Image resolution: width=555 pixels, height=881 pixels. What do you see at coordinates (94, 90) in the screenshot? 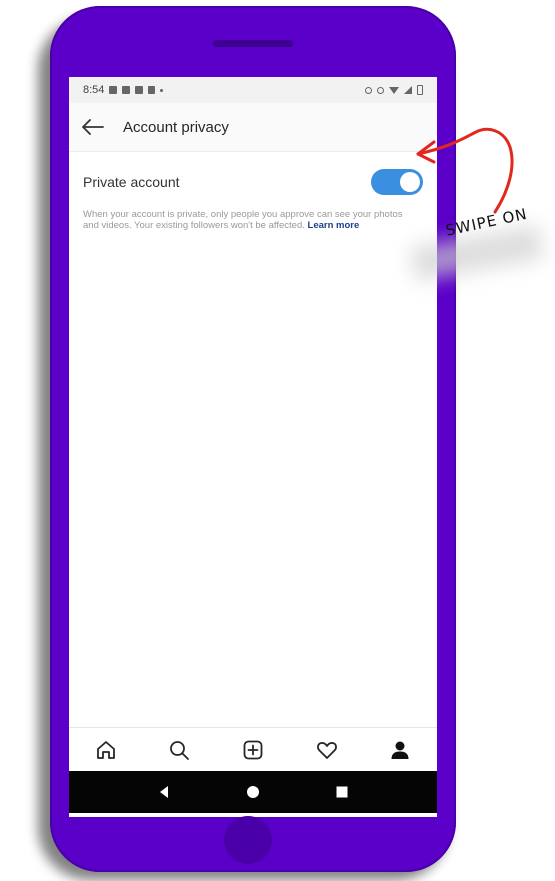
I see `status-time: 8:54` at bounding box center [94, 90].